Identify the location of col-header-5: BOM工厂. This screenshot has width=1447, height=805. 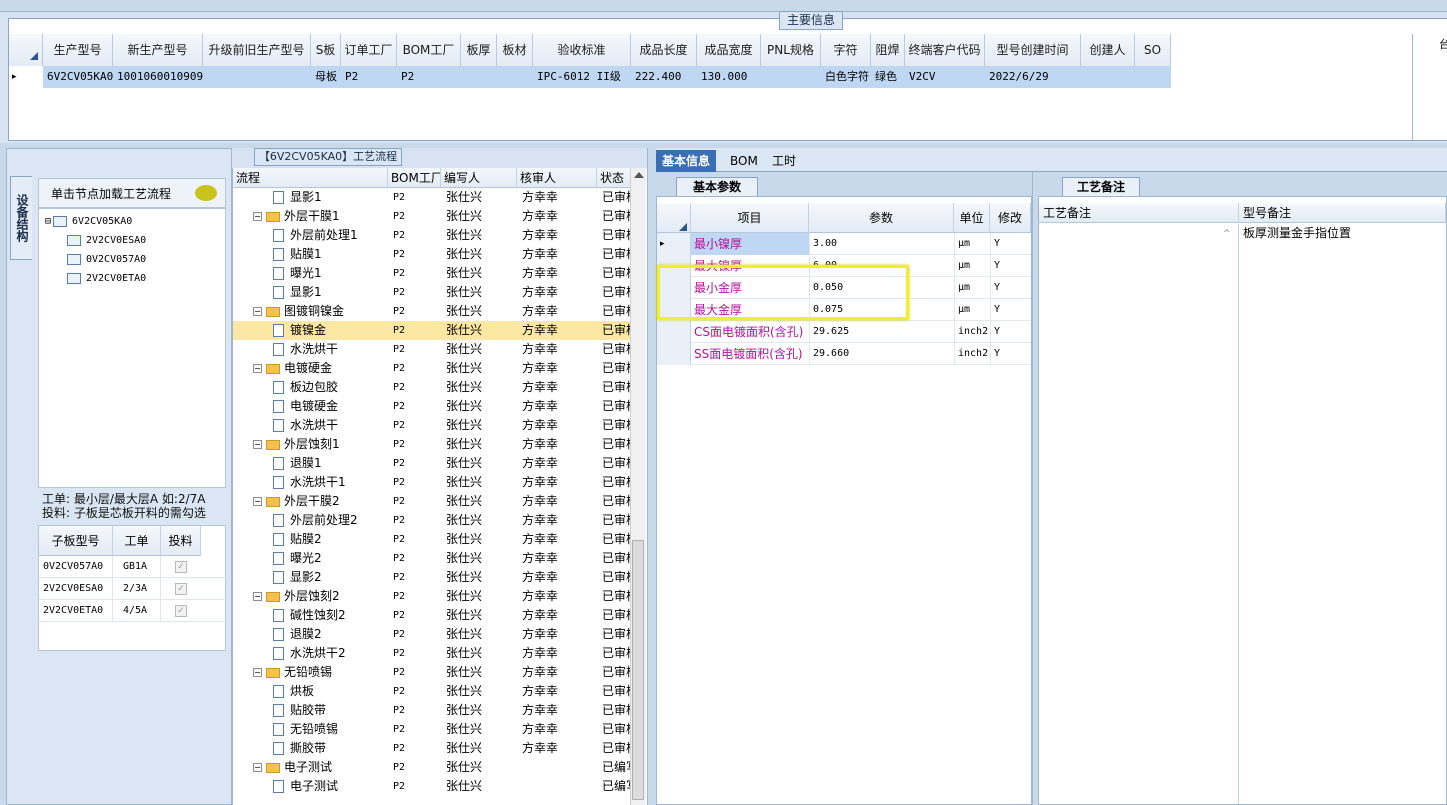
(429, 50).